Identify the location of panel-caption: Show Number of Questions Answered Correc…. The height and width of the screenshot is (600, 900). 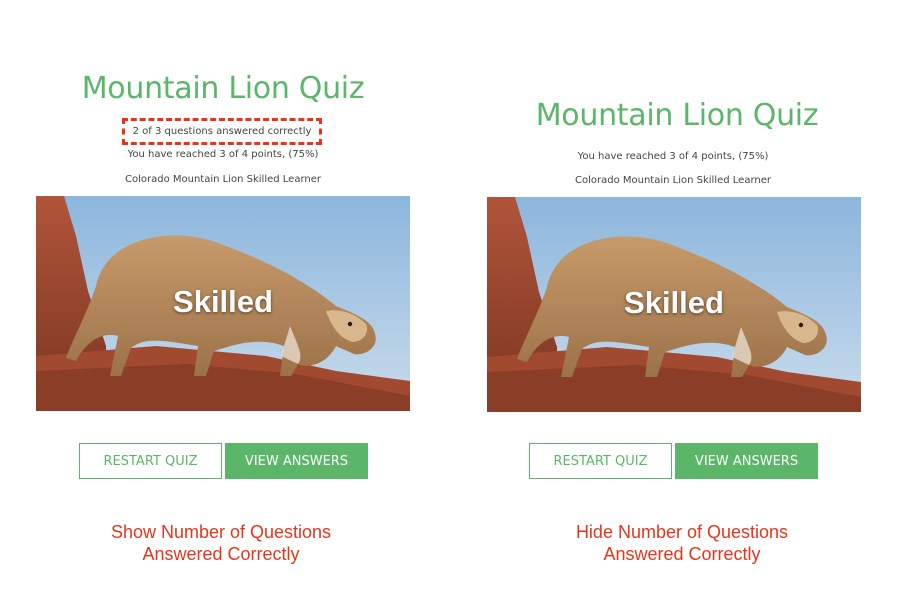
(221, 543).